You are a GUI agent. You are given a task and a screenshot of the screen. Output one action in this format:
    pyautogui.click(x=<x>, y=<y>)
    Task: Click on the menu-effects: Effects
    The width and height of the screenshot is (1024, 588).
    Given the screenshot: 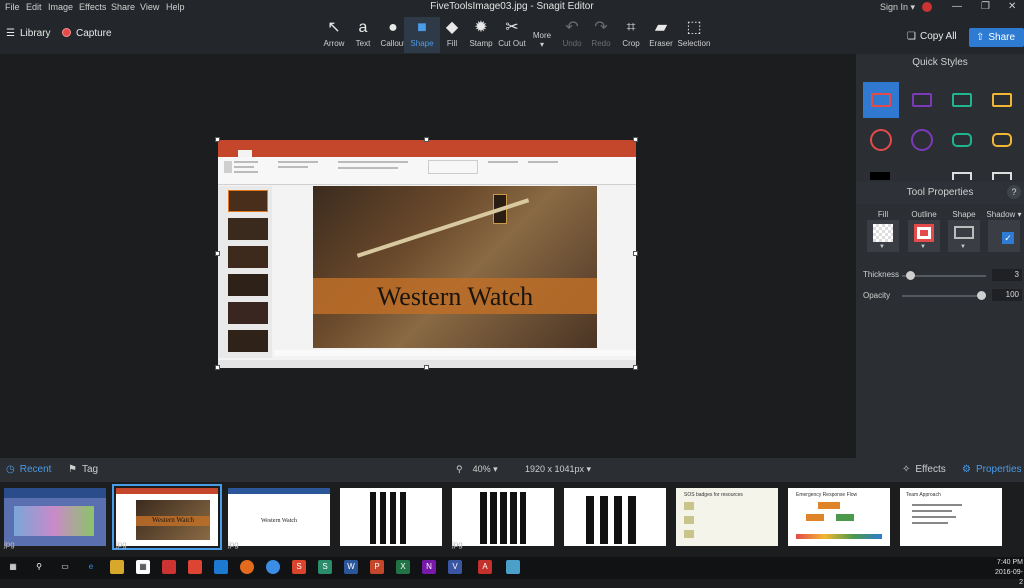 What is the action you would take?
    pyautogui.click(x=92, y=7)
    